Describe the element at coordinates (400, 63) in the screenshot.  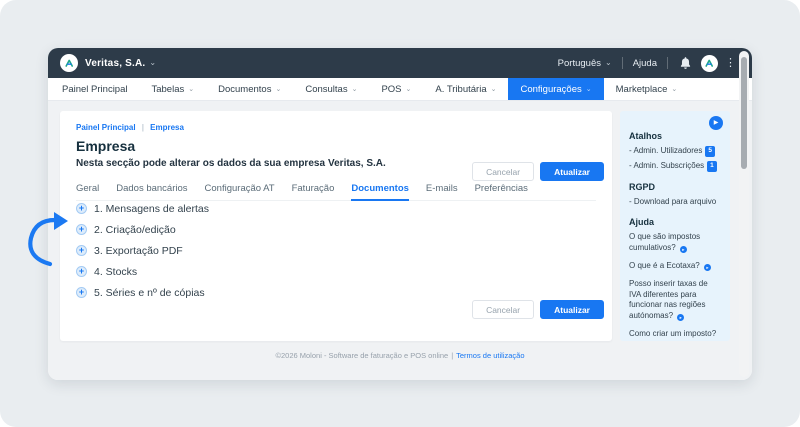
I see `topbar: Veritas, S.A. ⌄ Português ⌄ Ajuda ⋮` at that location.